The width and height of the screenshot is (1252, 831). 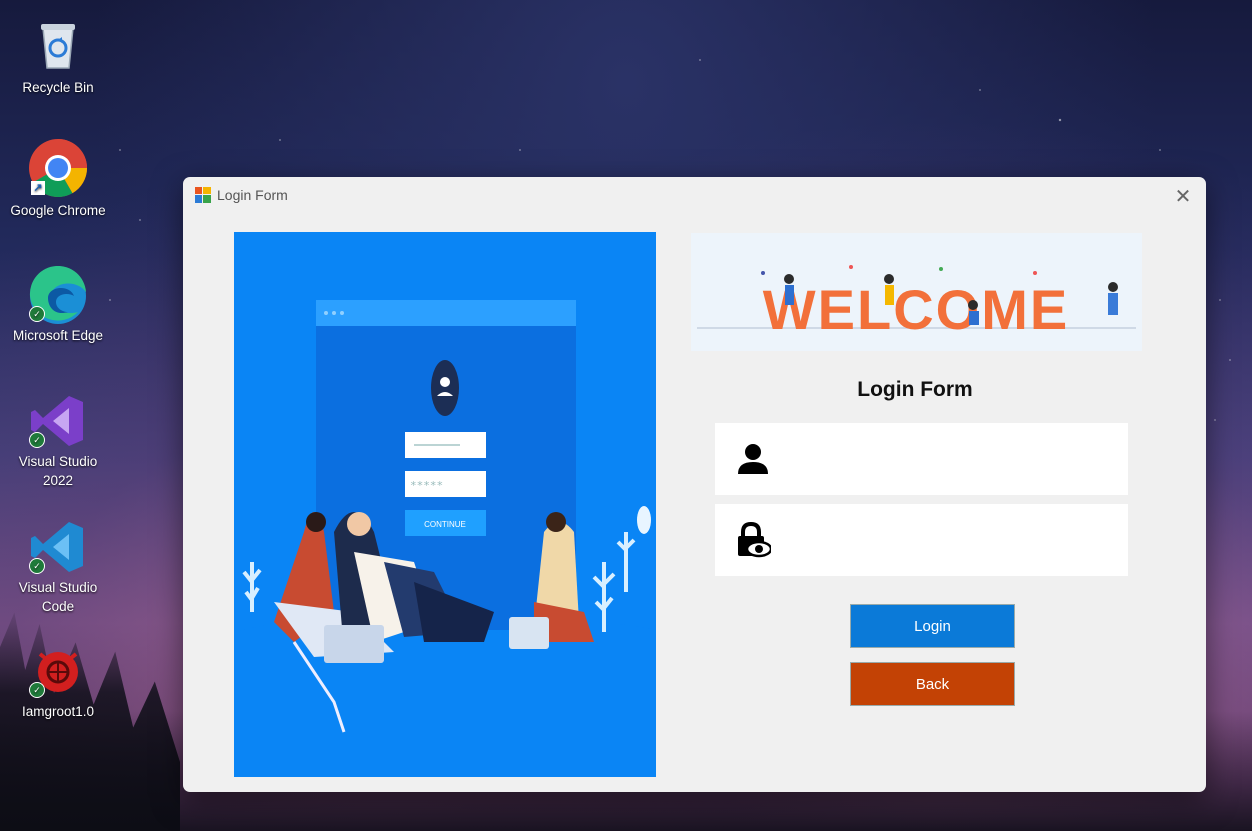 I want to click on illustration-avatar-icon, so click(x=445, y=388).